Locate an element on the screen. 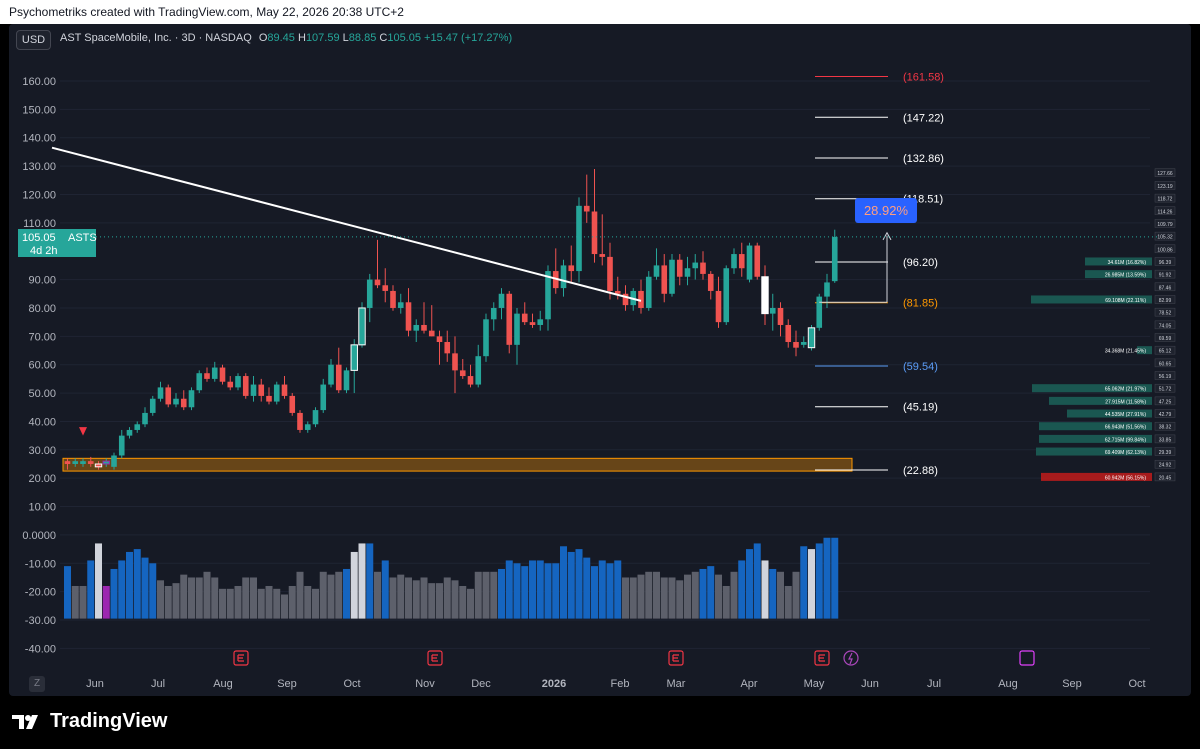 Image resolution: width=1200 pixels, height=749 pixels. earnings-future-icon is located at coordinates (1027, 658).